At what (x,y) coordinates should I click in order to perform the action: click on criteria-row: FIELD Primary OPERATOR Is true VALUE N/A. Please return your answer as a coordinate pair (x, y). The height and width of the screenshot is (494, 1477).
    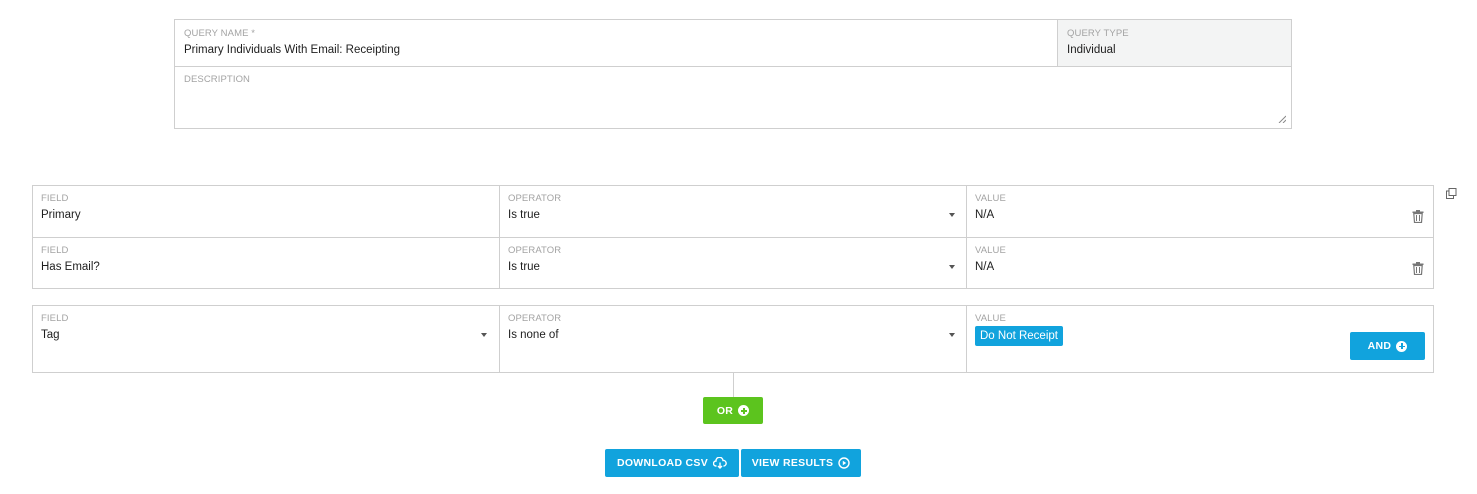
    Looking at the image, I should click on (733, 211).